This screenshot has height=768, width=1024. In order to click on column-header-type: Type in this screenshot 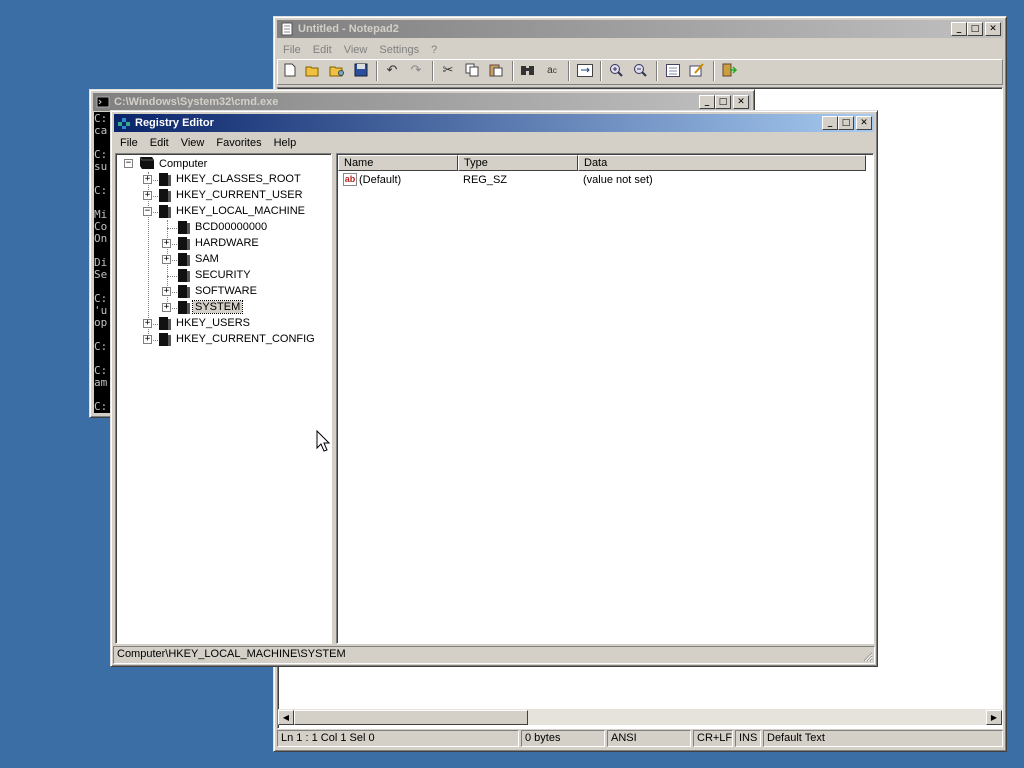, I will do `click(518, 163)`.